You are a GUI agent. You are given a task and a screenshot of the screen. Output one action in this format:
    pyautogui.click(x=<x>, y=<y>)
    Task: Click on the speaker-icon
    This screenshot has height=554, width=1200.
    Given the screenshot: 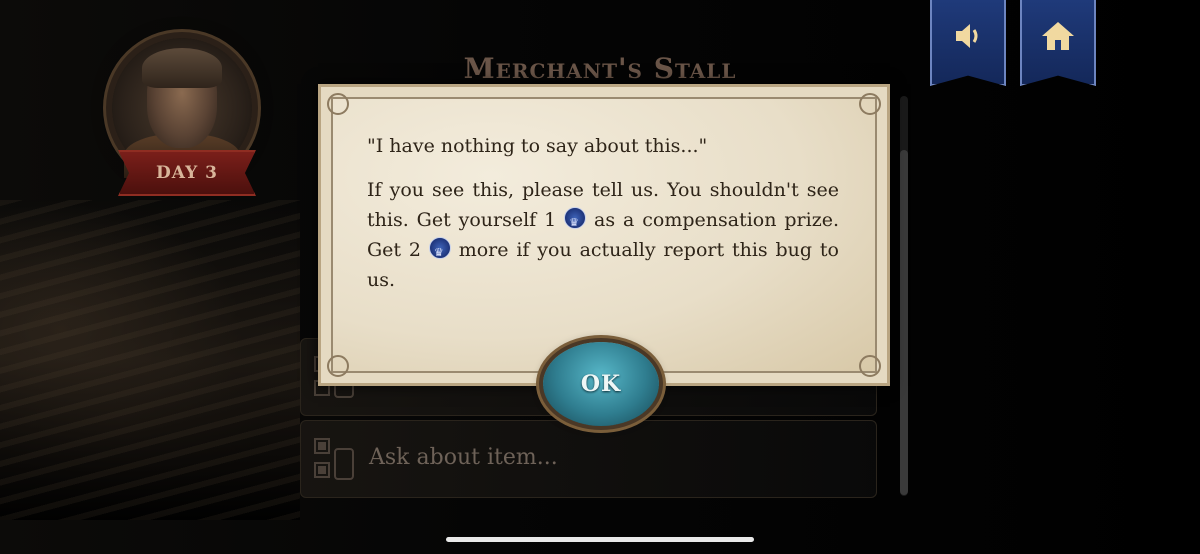 What is the action you would take?
    pyautogui.click(x=967, y=36)
    